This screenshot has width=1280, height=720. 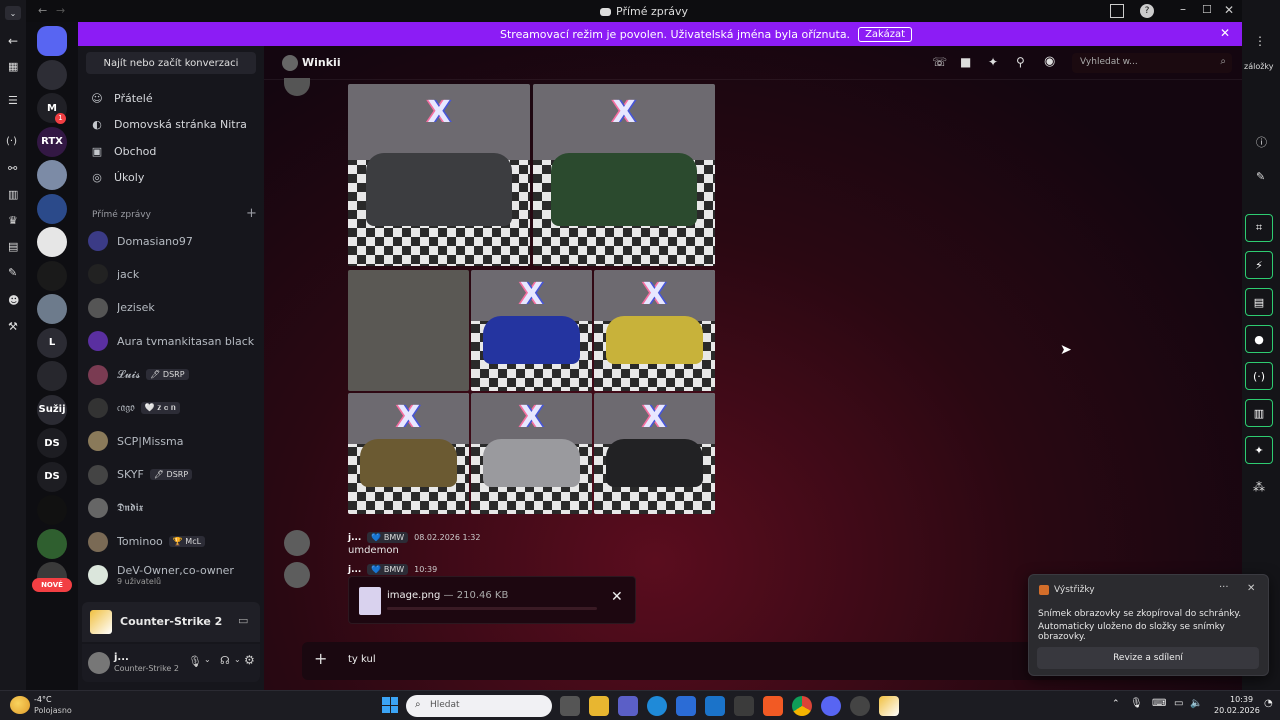 I want to click on more-icon: ⋮, so click(x=1260, y=41).